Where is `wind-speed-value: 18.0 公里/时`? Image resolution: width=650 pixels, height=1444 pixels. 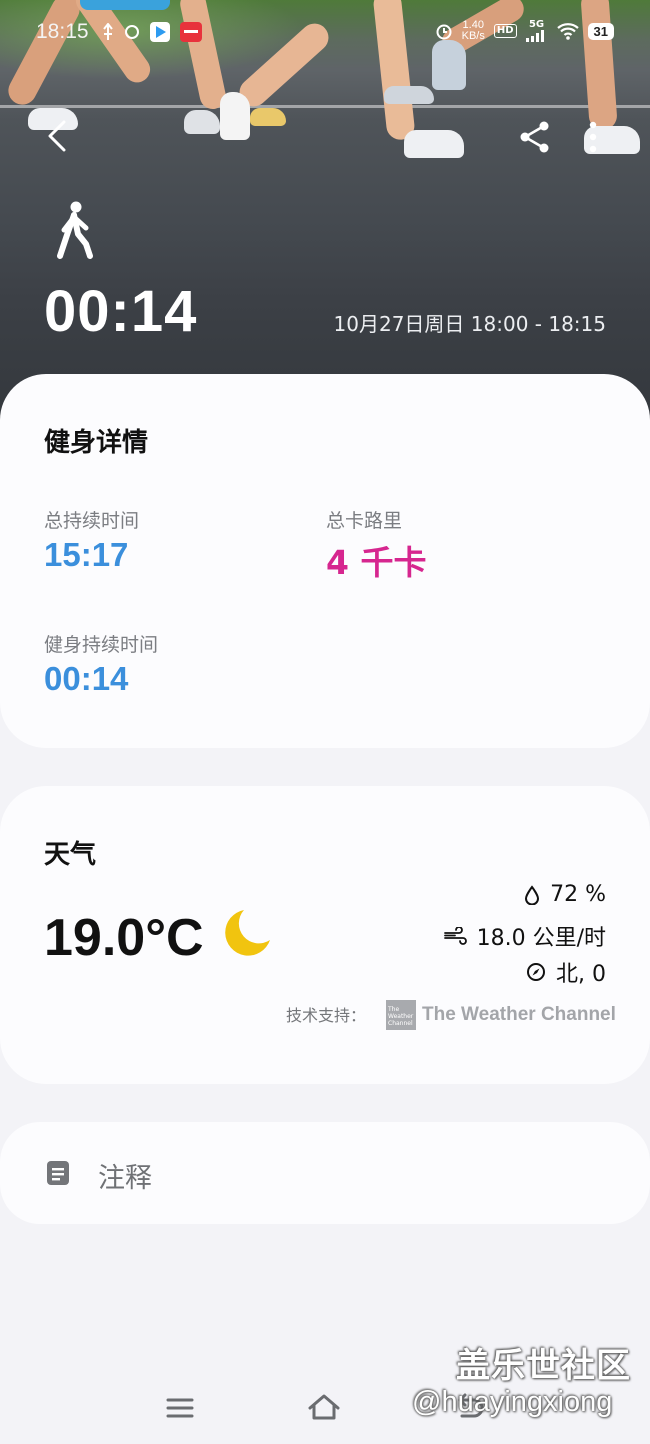
wind-speed-value: 18.0 公里/时 is located at coordinates (541, 938).